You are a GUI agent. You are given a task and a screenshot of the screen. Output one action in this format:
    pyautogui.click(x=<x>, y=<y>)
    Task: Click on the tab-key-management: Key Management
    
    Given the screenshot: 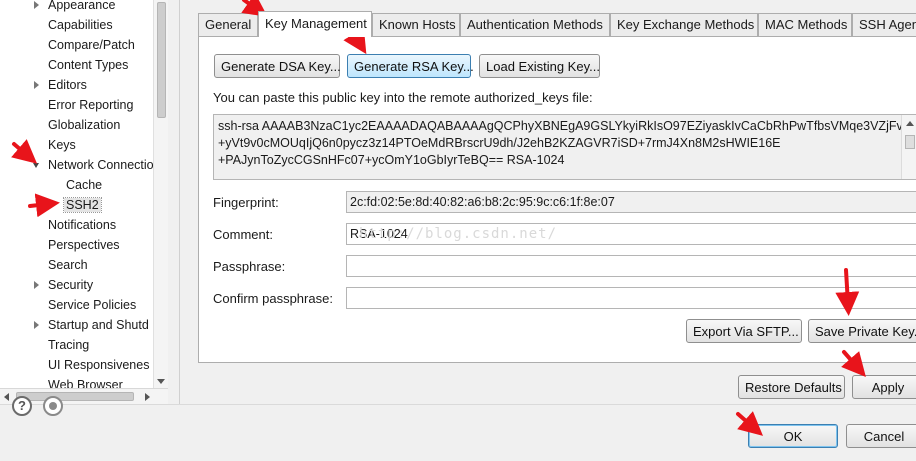 What is the action you would take?
    pyautogui.click(x=315, y=24)
    